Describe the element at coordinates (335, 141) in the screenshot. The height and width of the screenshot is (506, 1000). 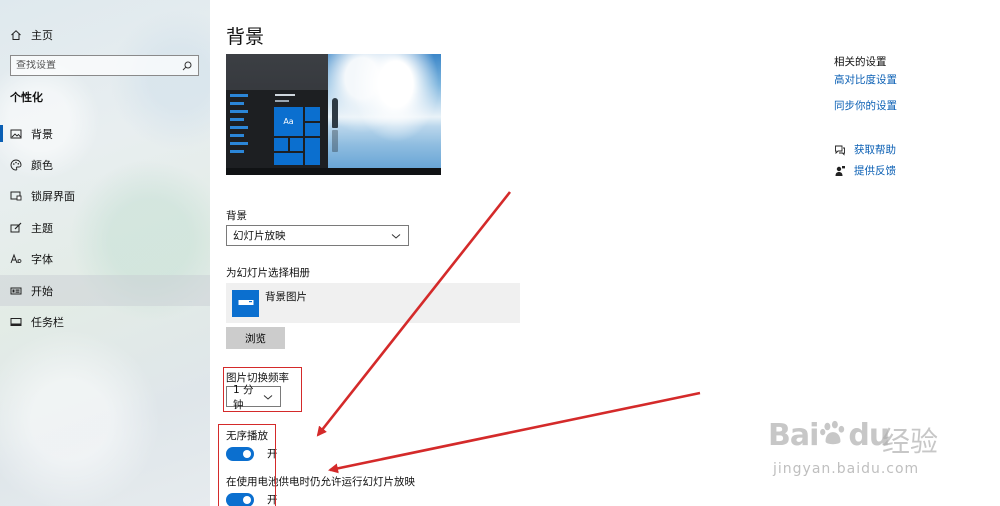
I see `preview-figure-reflection` at that location.